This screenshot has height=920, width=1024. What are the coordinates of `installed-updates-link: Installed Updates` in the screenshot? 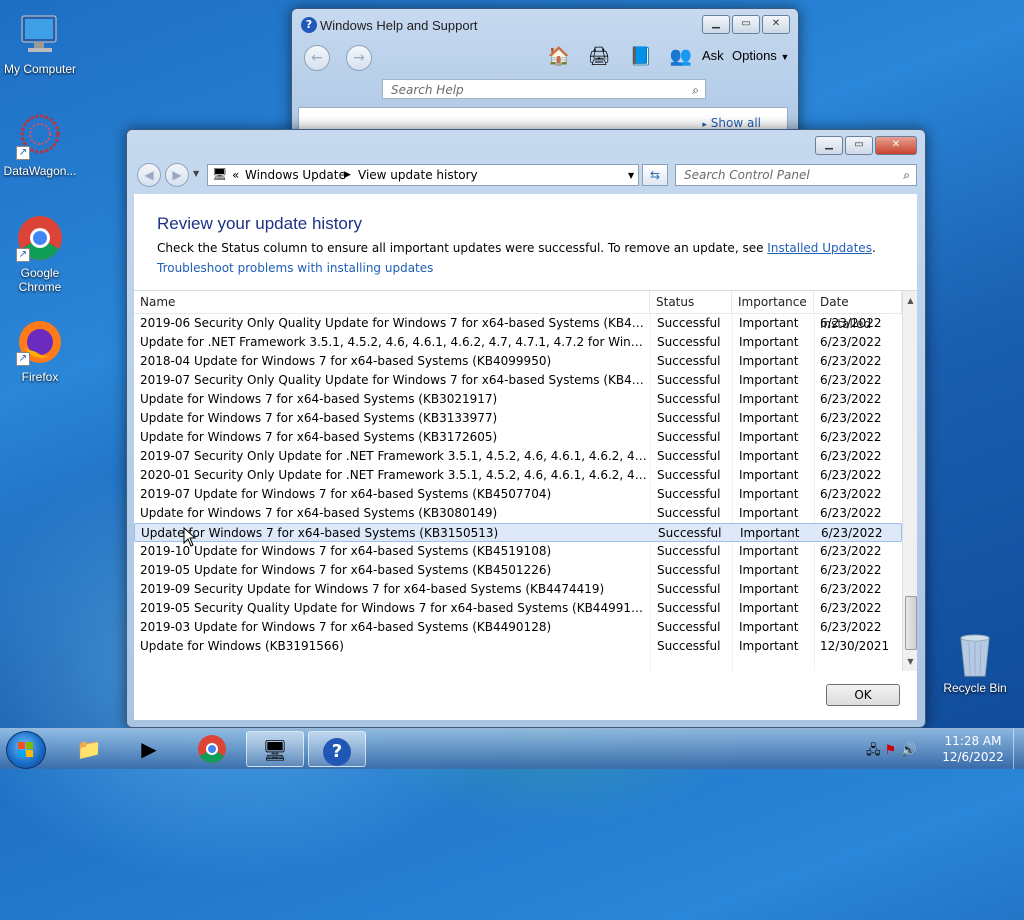 It's located at (819, 248).